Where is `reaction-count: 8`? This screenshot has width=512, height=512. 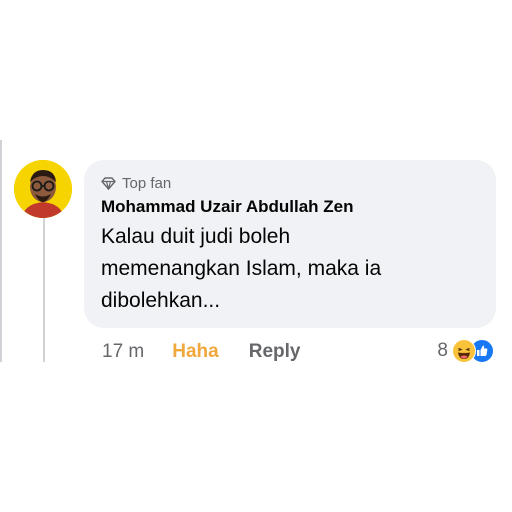 reaction-count: 8 is located at coordinates (442, 350).